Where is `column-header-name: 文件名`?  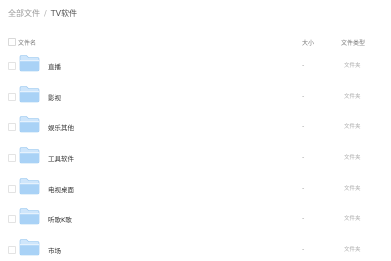 column-header-name: 文件名 is located at coordinates (27, 42).